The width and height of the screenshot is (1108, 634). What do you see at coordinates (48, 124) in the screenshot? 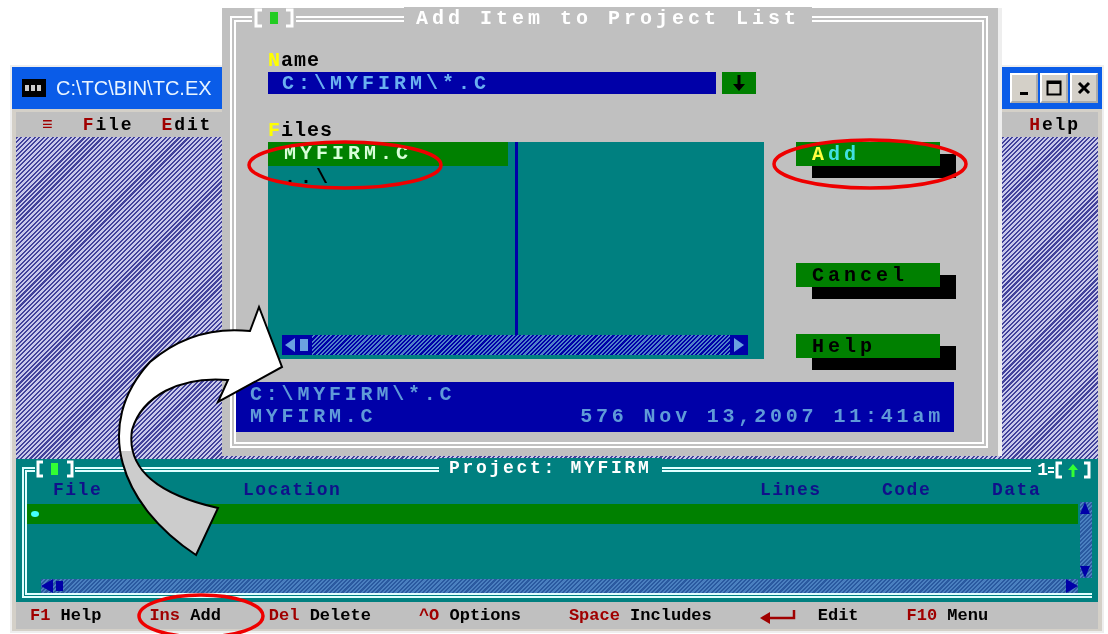
I see `menu-item: ≡` at bounding box center [48, 124].